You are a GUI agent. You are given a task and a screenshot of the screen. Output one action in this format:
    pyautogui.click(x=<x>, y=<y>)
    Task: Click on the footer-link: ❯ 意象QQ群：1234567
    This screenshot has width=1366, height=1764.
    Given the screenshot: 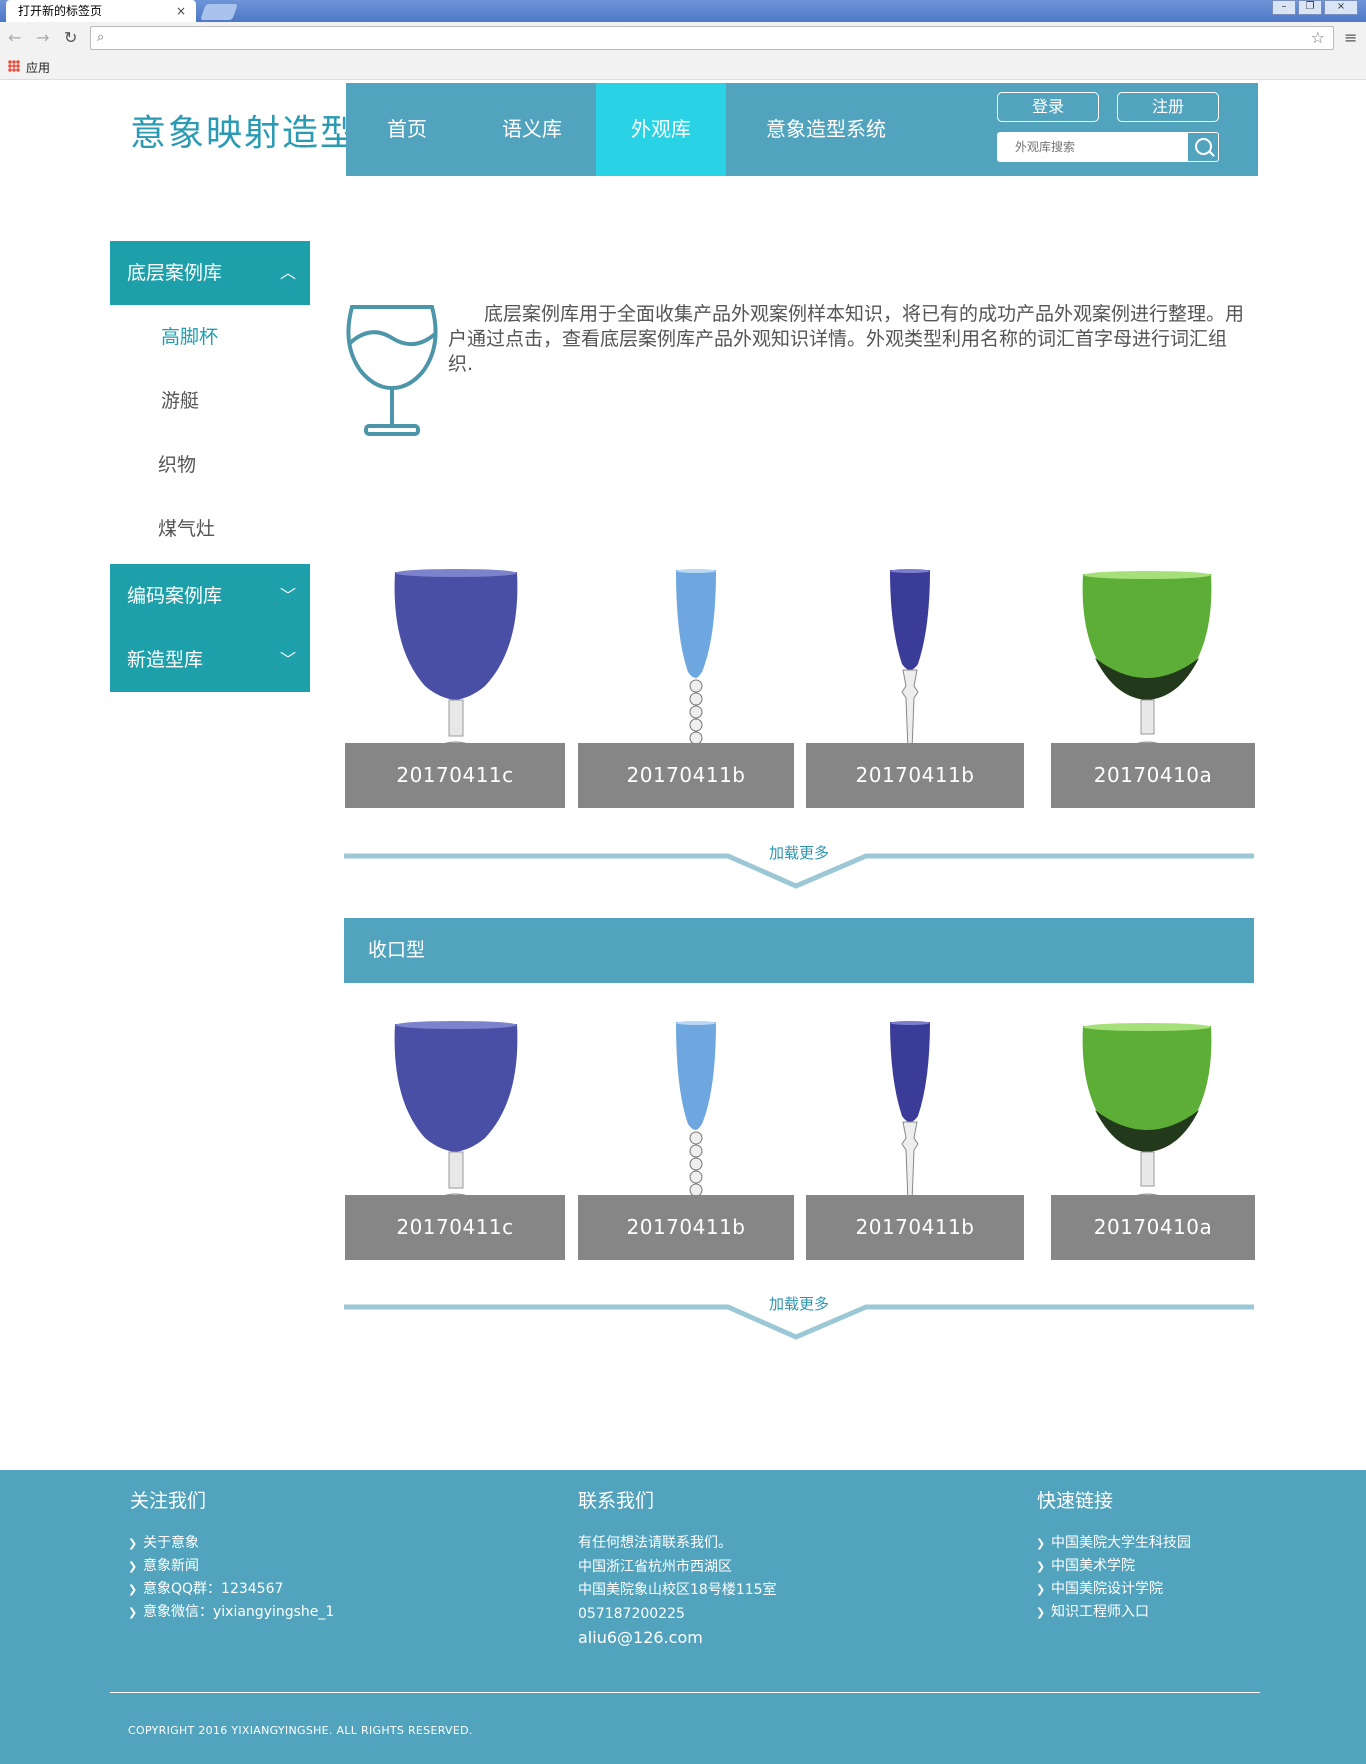 What is the action you would take?
    pyautogui.click(x=231, y=1589)
    